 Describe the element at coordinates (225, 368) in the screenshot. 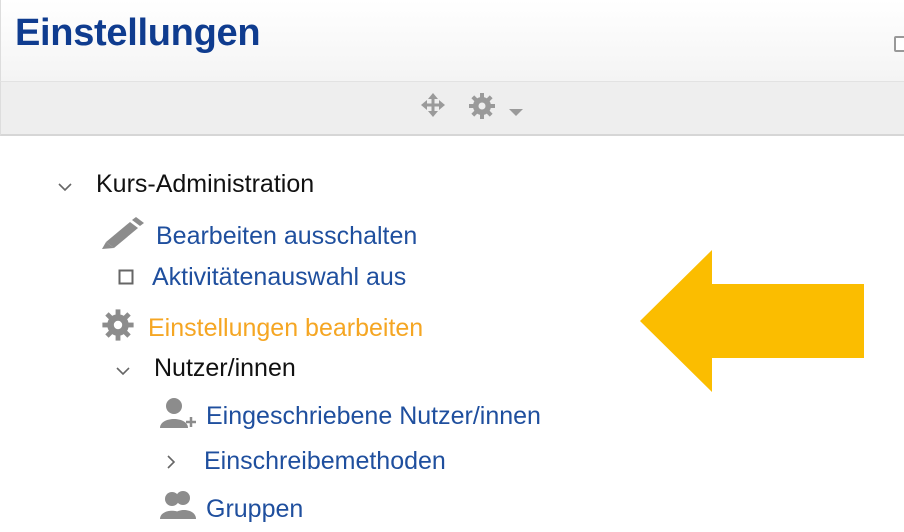

I see `users-label: Nutzer/innen` at that location.